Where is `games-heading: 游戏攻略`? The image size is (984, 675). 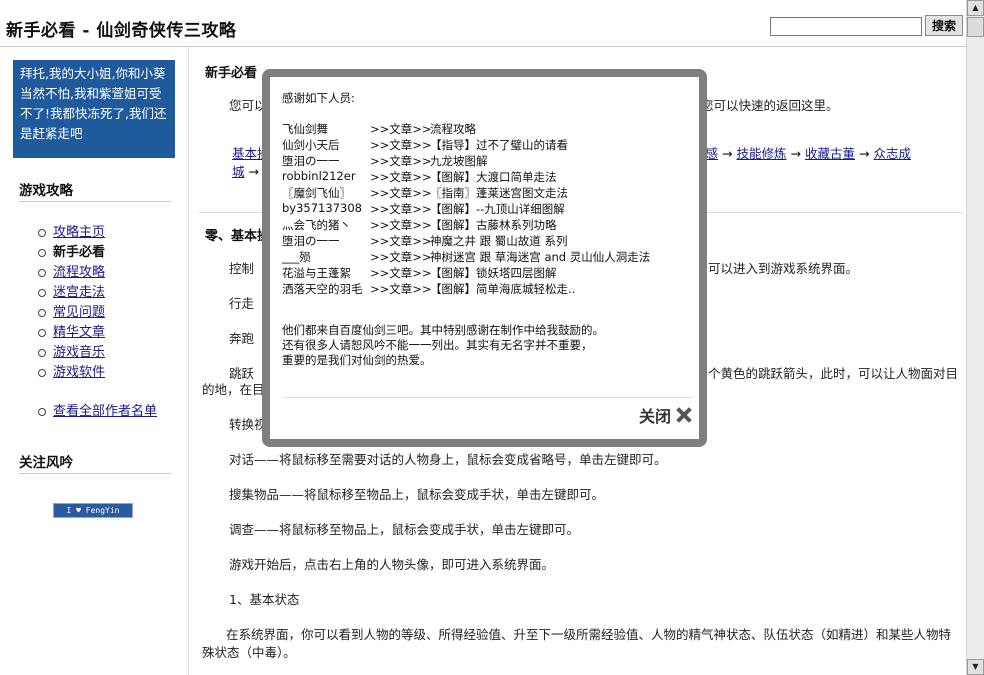 games-heading: 游戏攻略 is located at coordinates (46, 191).